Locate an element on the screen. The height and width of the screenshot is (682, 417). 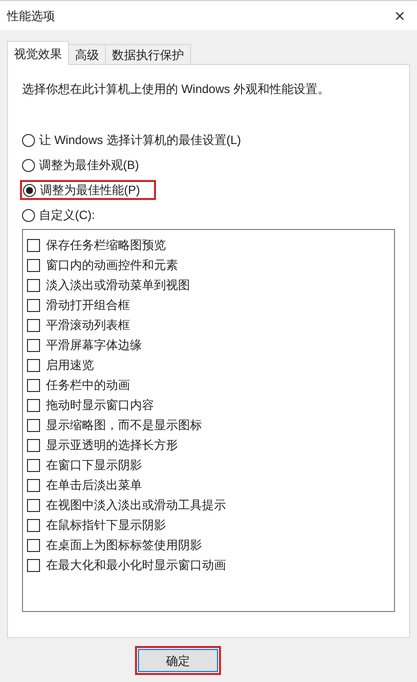
checkbox-item: 淡入淡出或滑动菜单到视图 is located at coordinates (108, 285).